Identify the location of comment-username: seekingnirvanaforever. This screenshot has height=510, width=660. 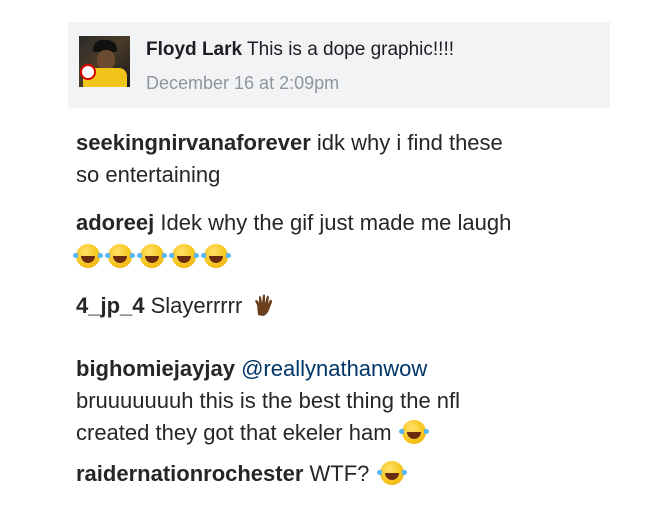
(193, 142).